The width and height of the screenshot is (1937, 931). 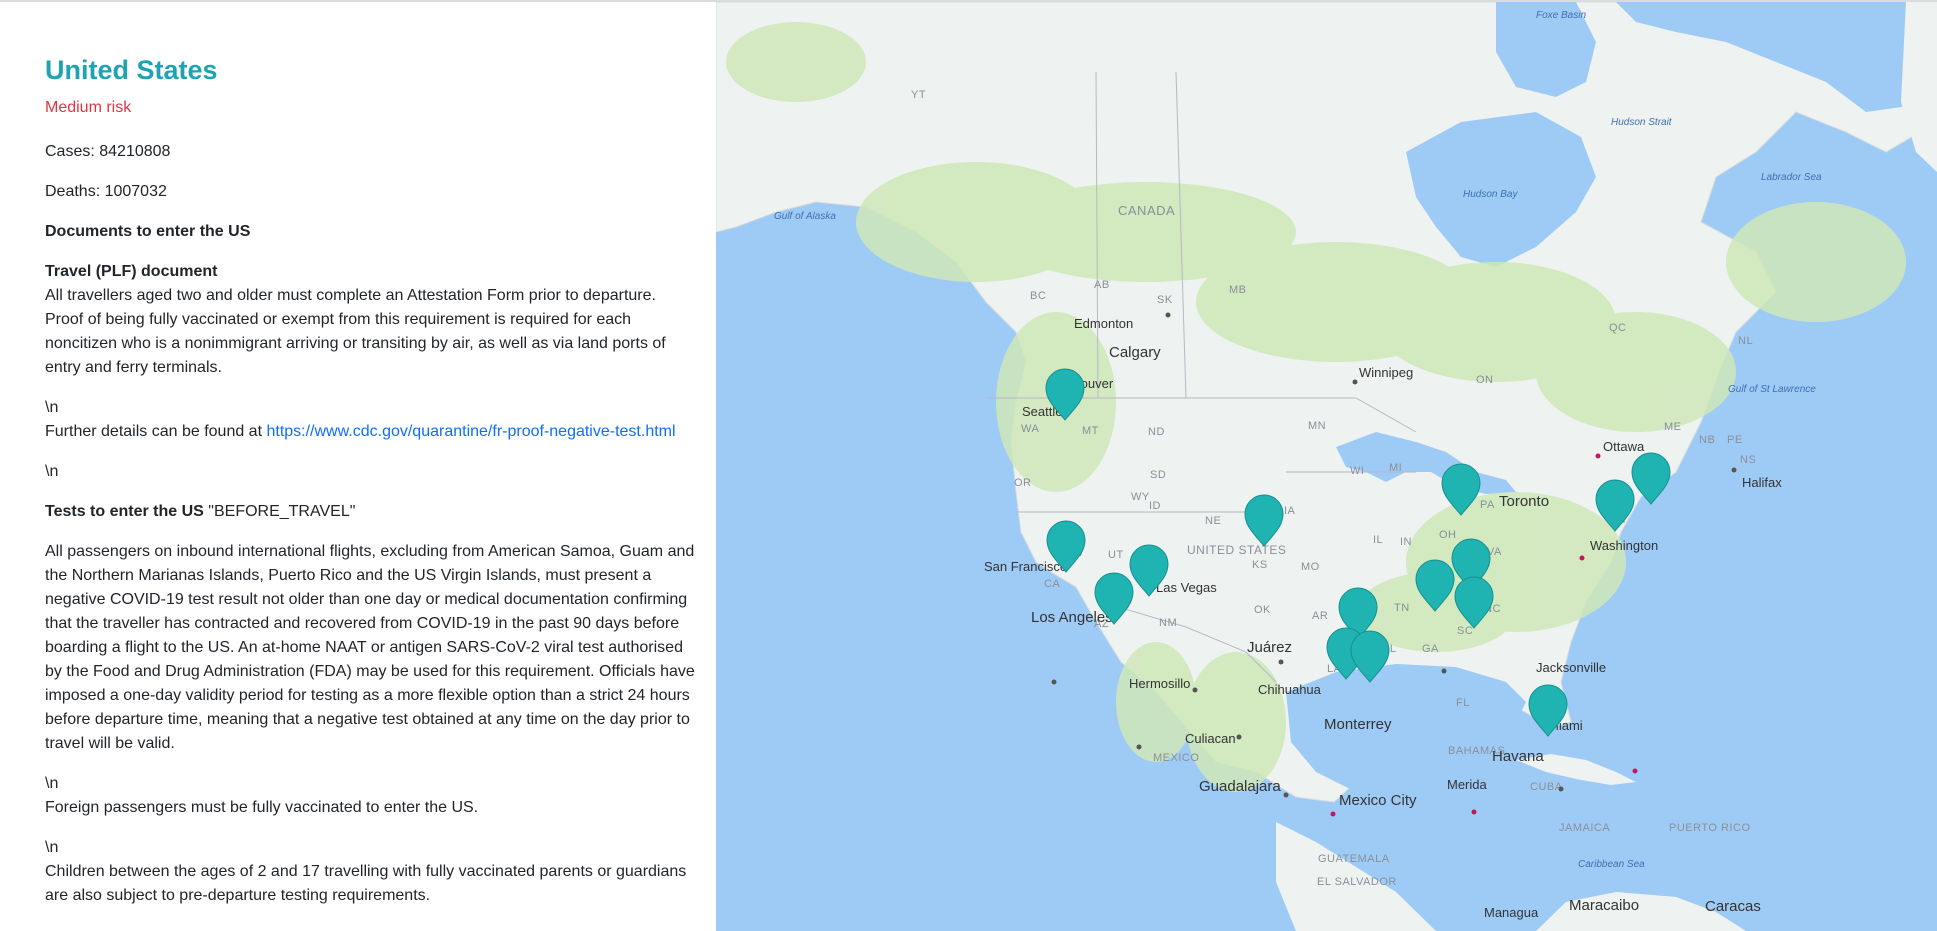 I want to click on label-managua: Managua, so click(x=1511, y=912).